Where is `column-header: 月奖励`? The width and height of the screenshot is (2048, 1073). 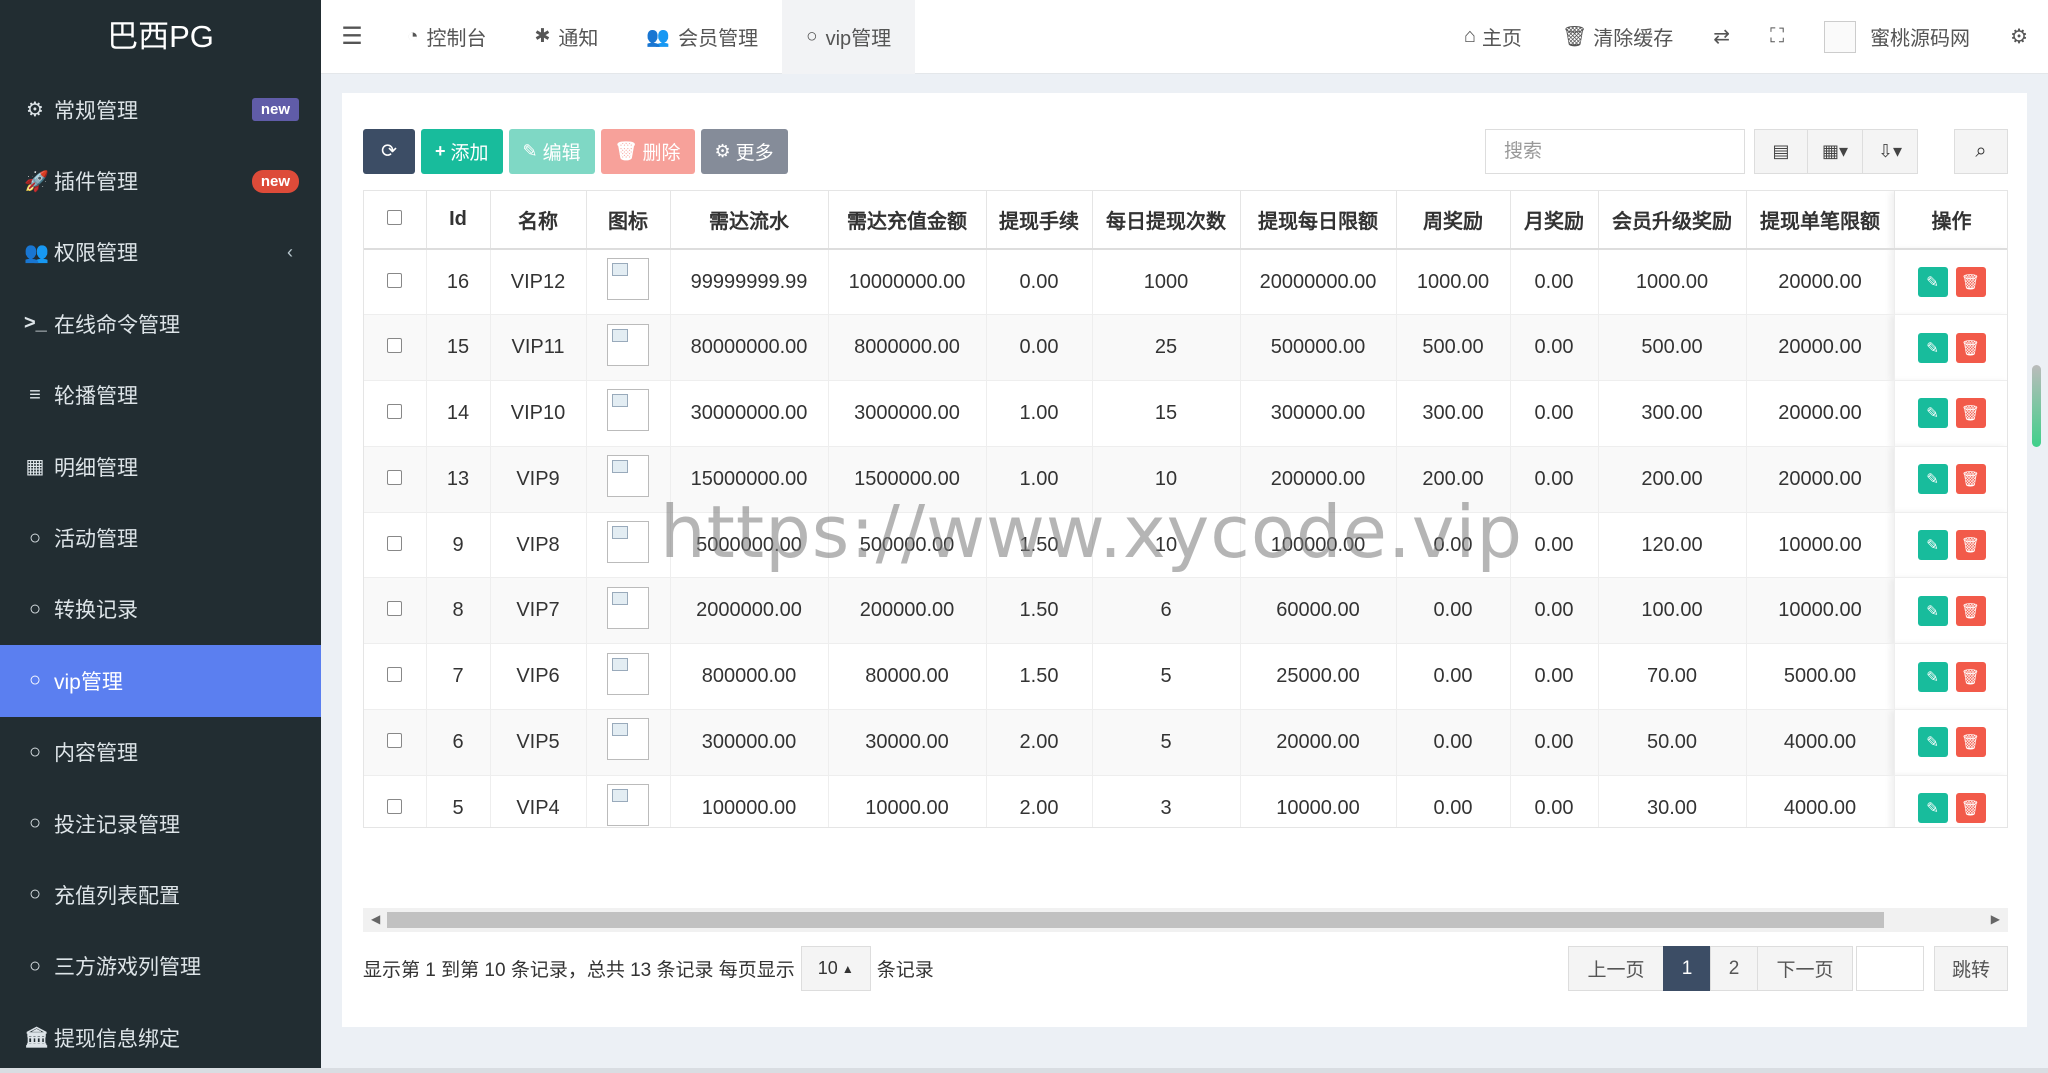 column-header: 月奖励 is located at coordinates (1554, 220).